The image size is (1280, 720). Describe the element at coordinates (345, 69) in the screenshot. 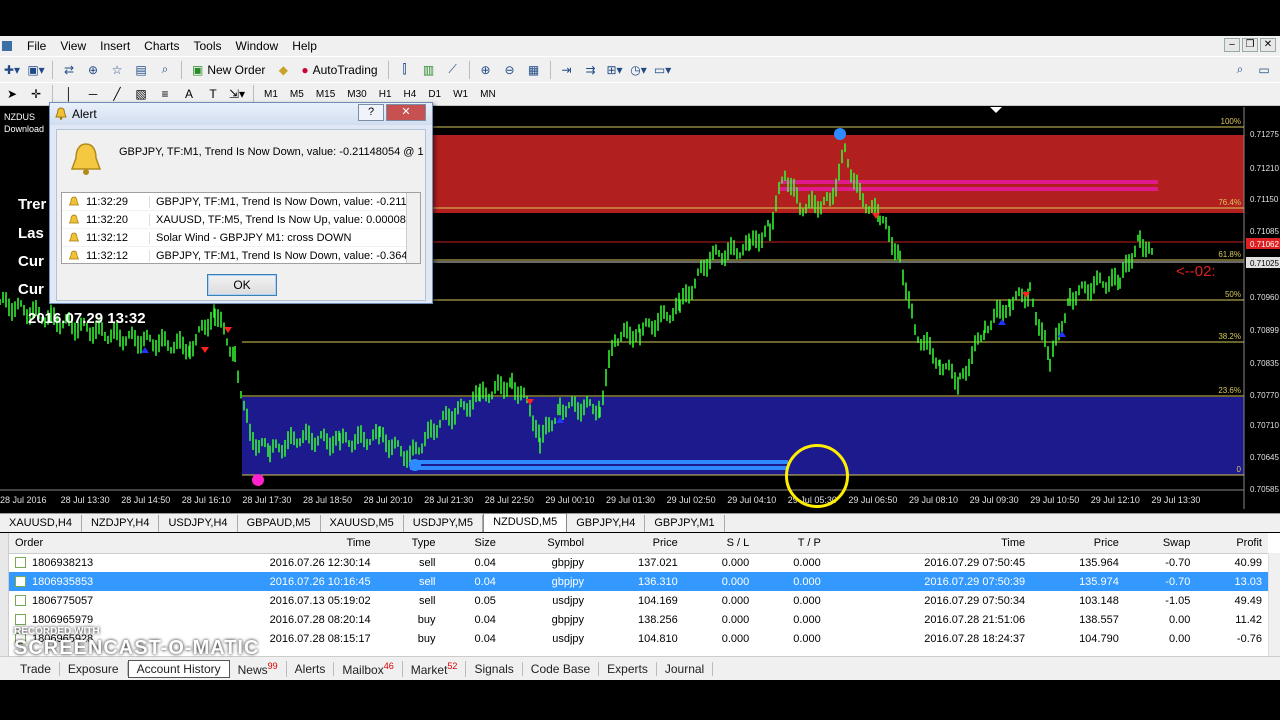

I see `autotrading-label: AutoTrading` at that location.